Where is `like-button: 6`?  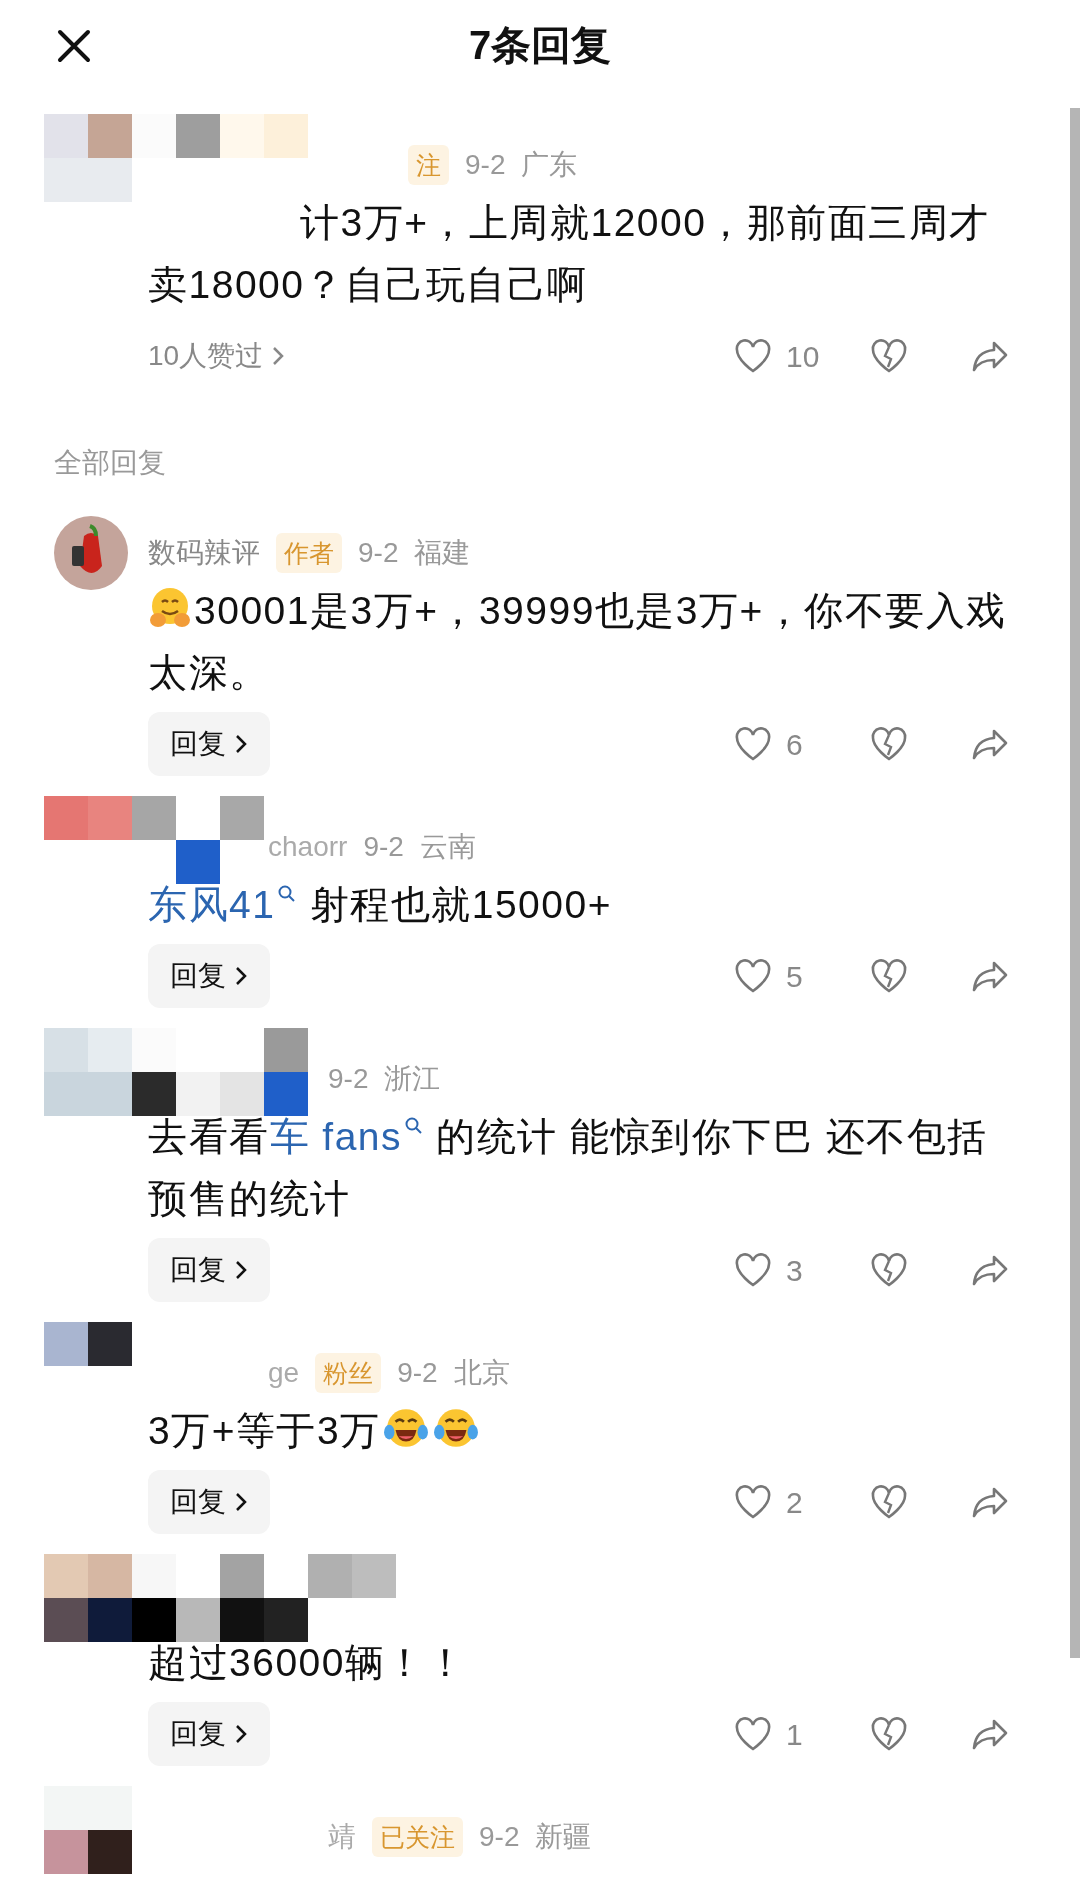 like-button: 6 is located at coordinates (789, 744).